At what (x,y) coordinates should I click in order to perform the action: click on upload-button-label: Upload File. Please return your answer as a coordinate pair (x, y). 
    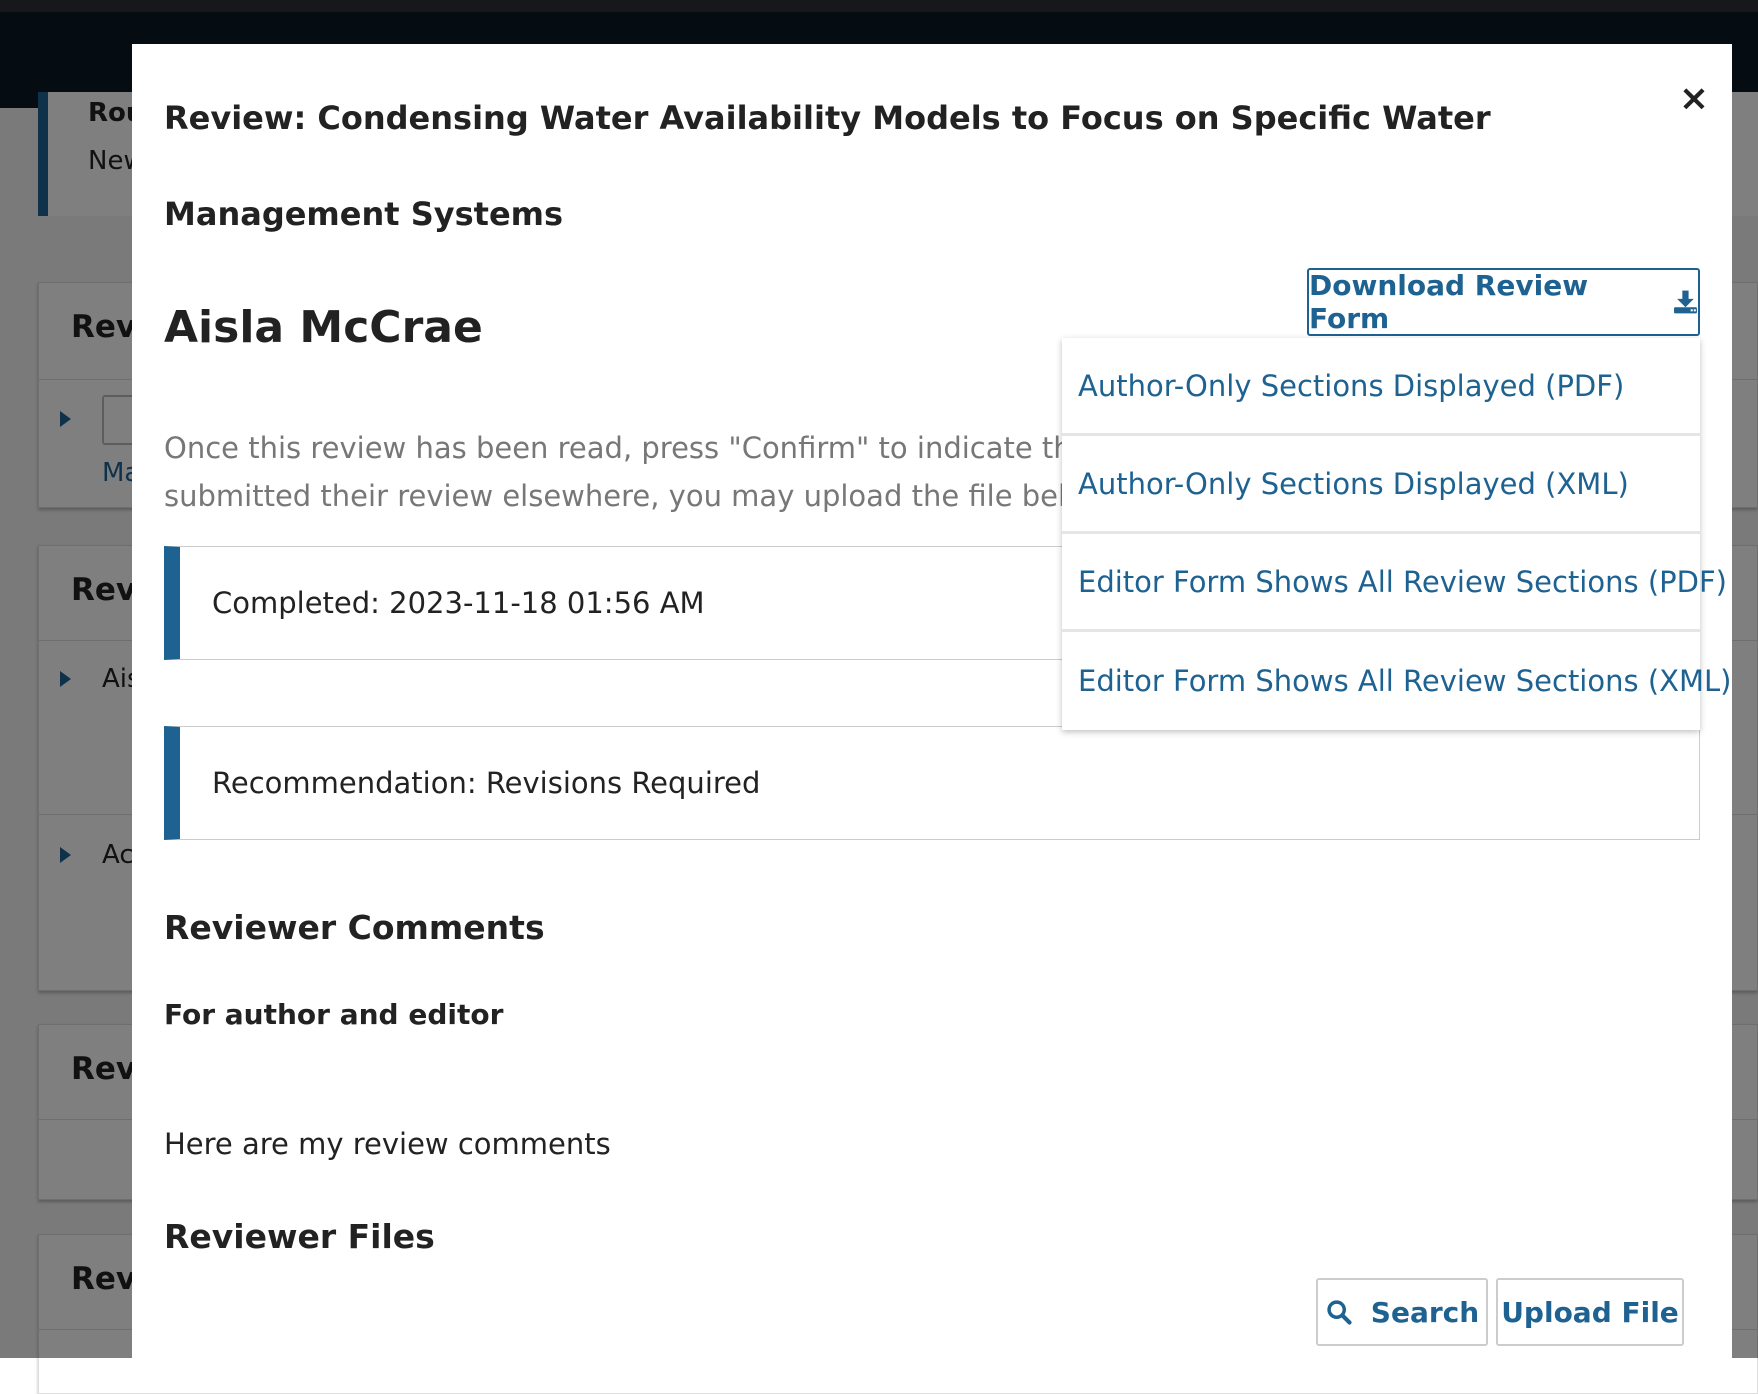
    Looking at the image, I should click on (1590, 1312).